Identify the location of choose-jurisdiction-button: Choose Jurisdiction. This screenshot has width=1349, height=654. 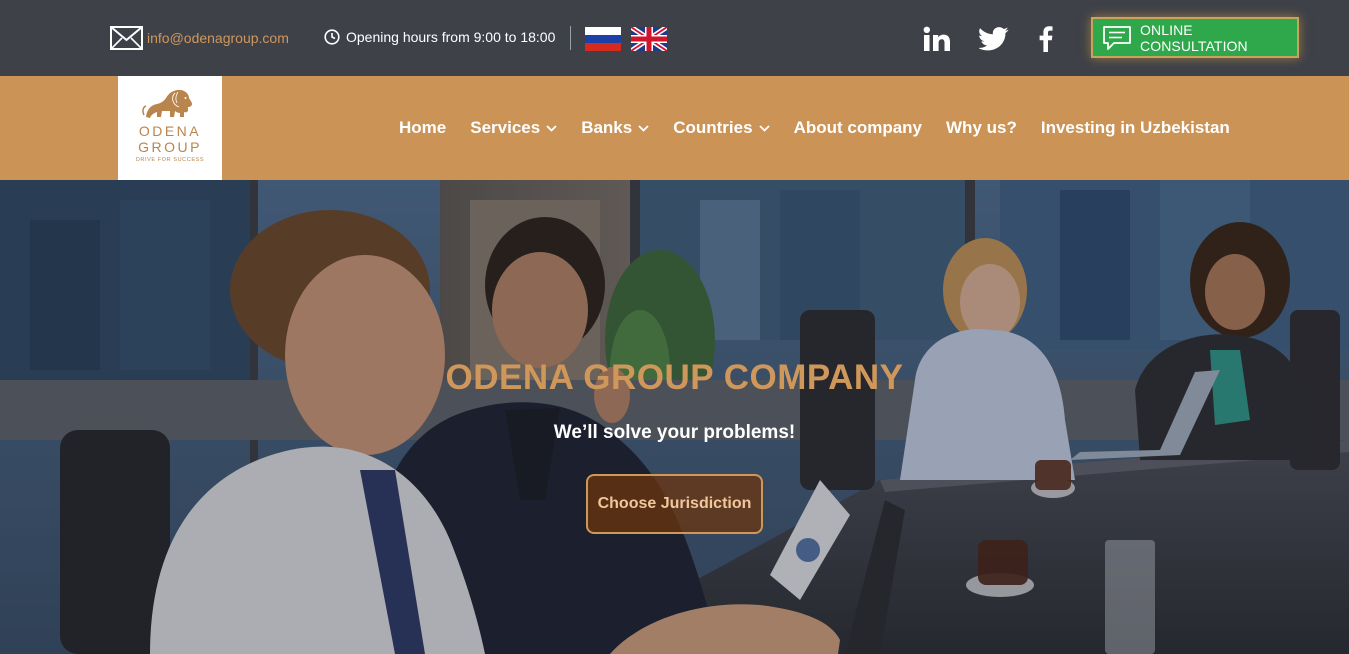
(674, 504).